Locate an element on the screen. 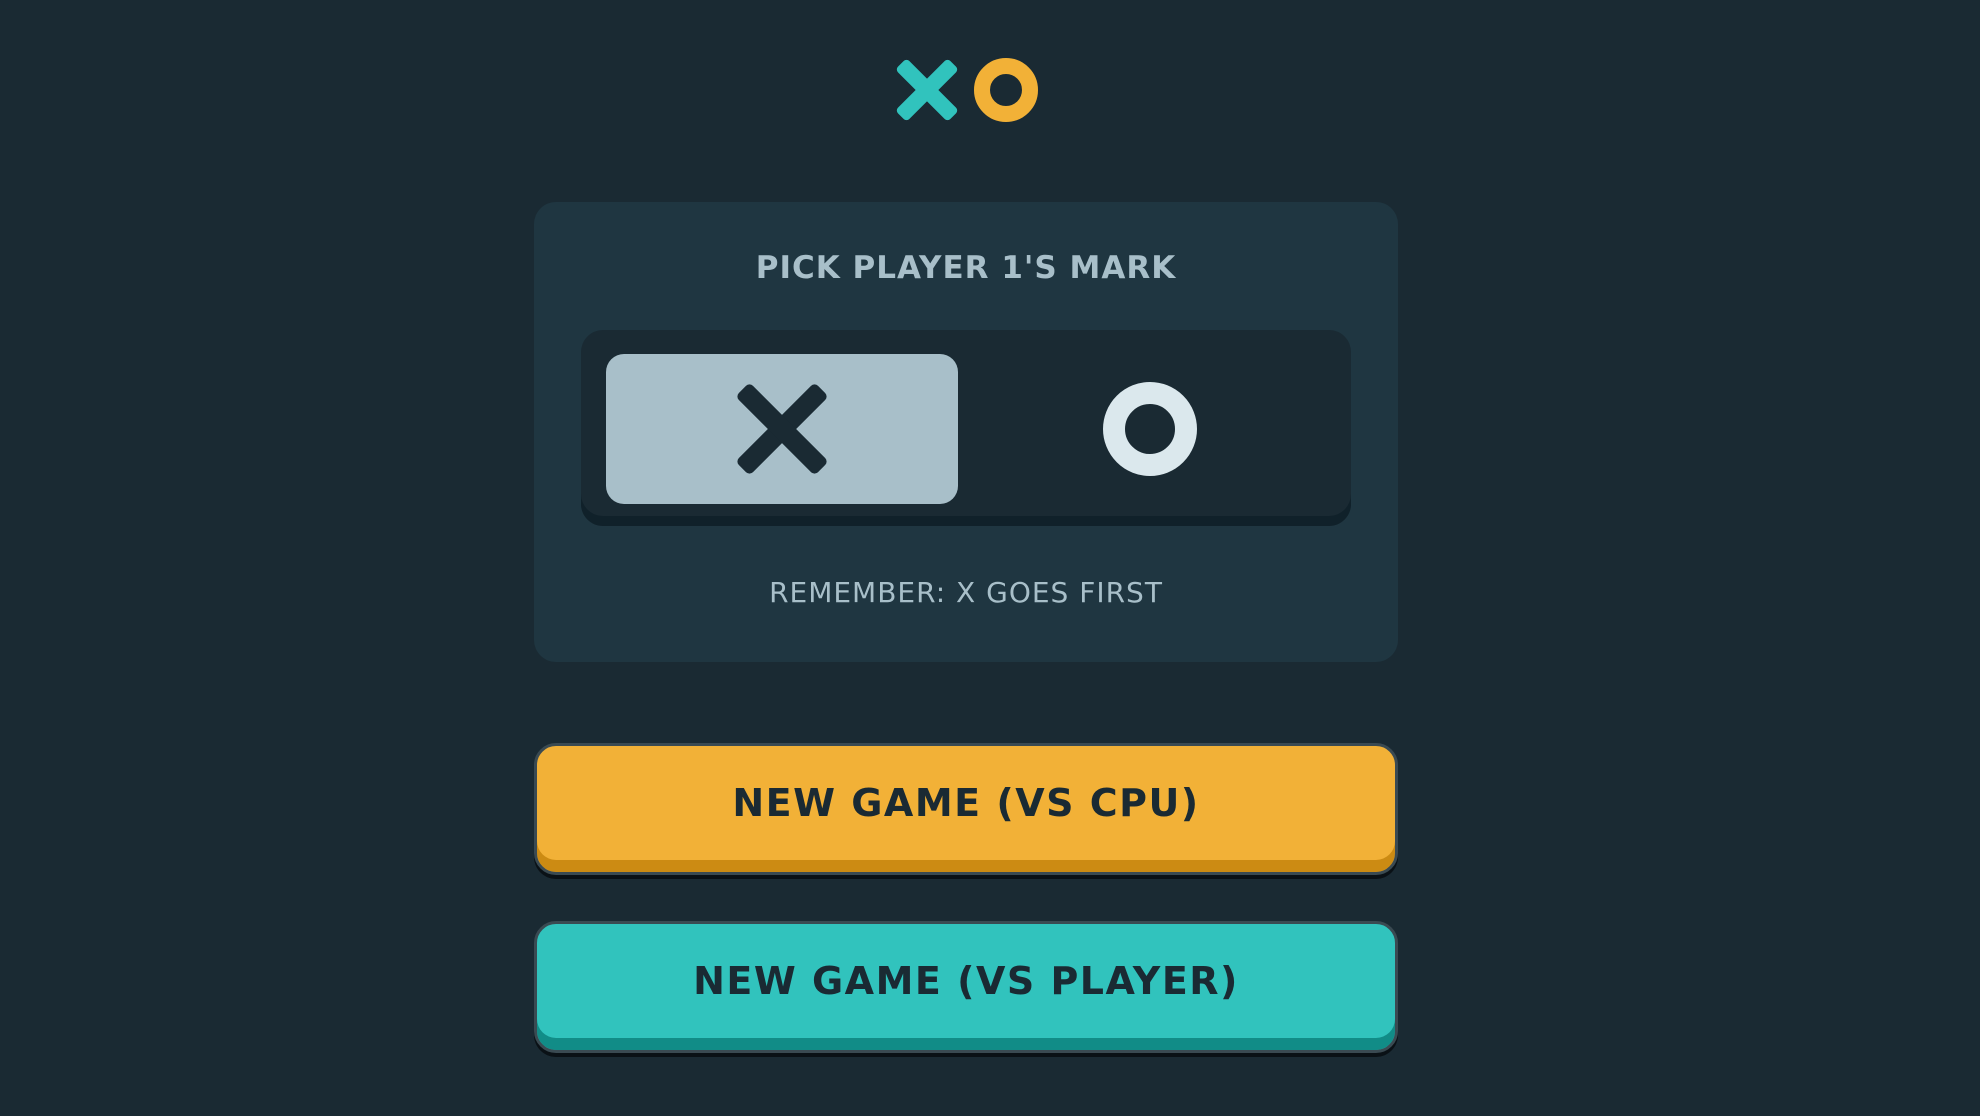  first-move-note: REMEMBER: X GOES FIRST is located at coordinates (966, 592).